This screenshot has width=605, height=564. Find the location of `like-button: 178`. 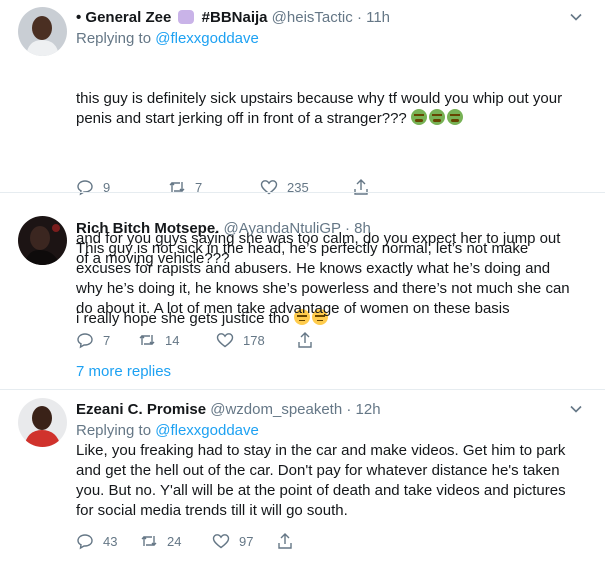

like-button: 178 is located at coordinates (256, 340).